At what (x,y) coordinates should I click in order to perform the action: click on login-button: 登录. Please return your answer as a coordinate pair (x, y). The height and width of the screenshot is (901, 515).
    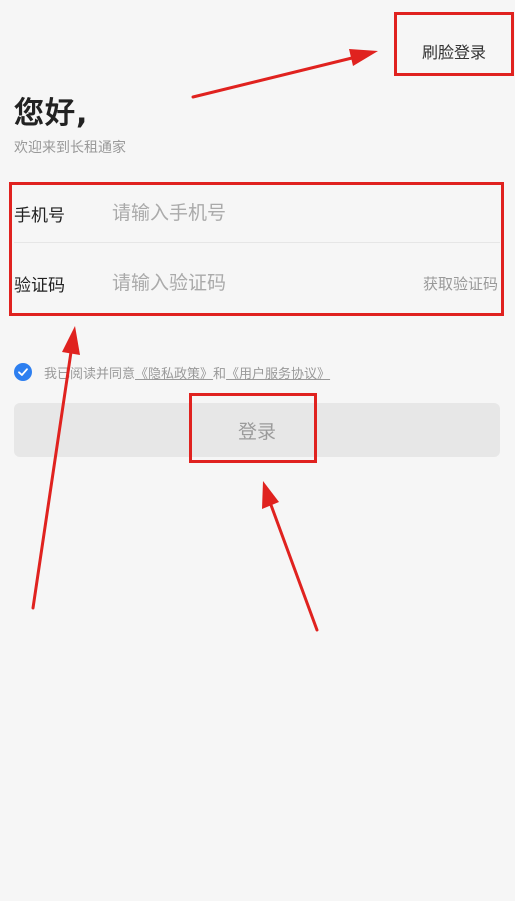
    Looking at the image, I should click on (257, 430).